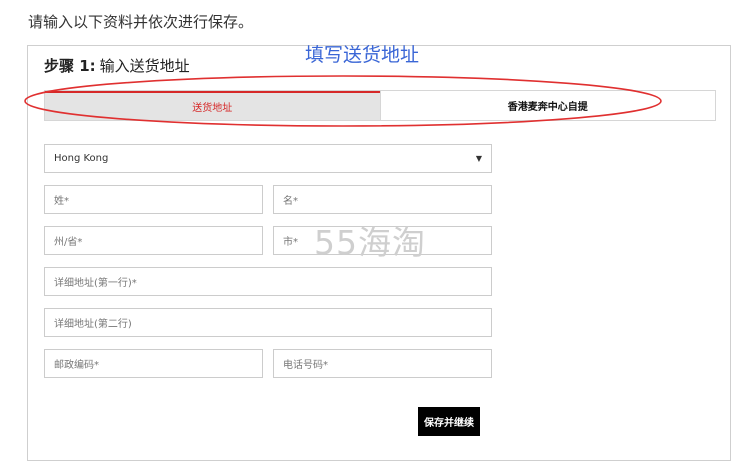 The image size is (749, 471). Describe the element at coordinates (362, 55) in the screenshot. I see `annotation-label: 填写送货地址` at that location.